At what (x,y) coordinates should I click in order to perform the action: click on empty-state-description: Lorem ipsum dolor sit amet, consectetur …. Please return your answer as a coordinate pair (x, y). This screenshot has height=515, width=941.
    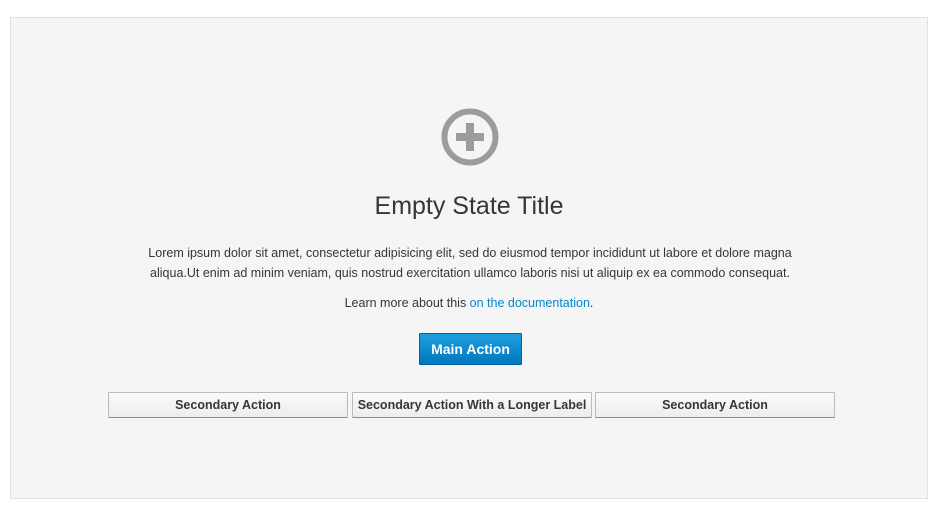
    Looking at the image, I should click on (470, 263).